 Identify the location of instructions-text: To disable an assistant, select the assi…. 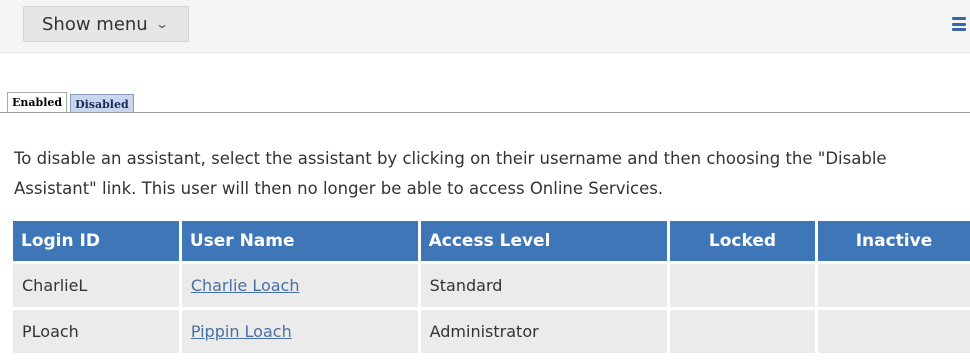
(450, 173).